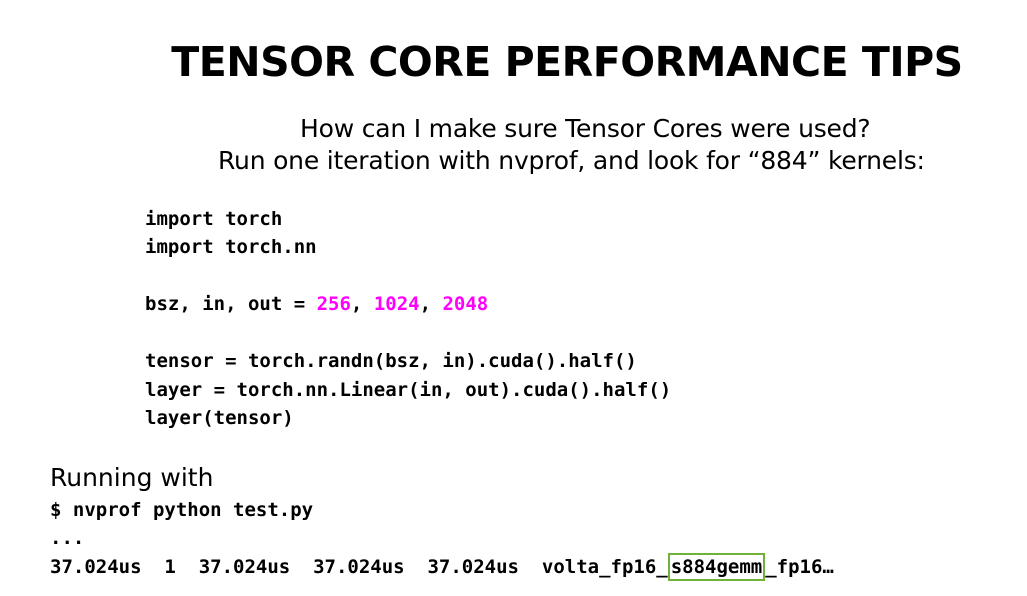 Image resolution: width=1027 pixels, height=596 pixels. What do you see at coordinates (716, 567) in the screenshot?
I see `kernel-highlight-box: s884gemm` at bounding box center [716, 567].